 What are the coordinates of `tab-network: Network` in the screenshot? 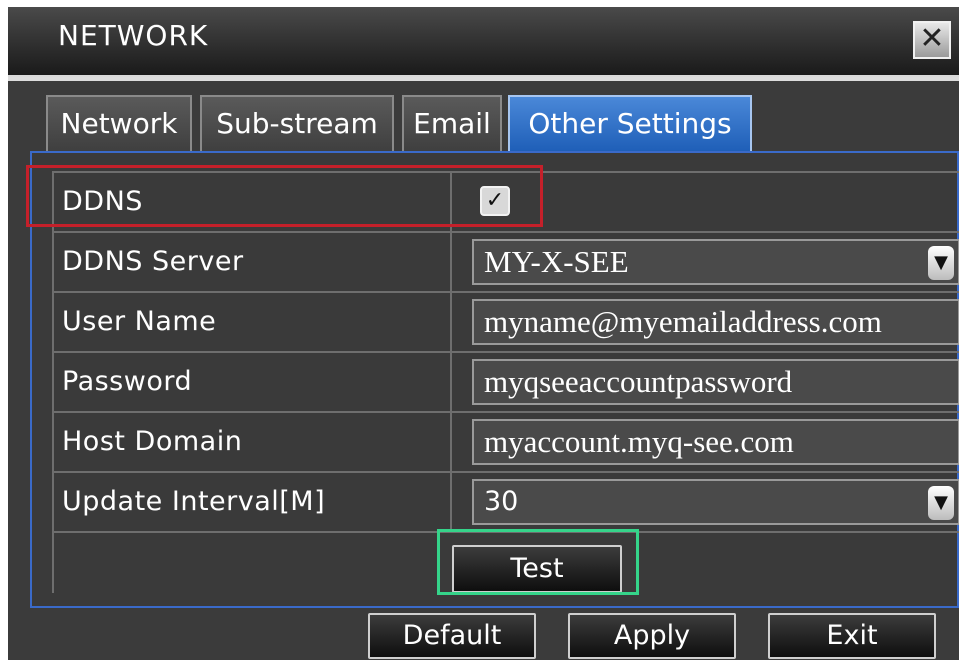 It's located at (119, 123).